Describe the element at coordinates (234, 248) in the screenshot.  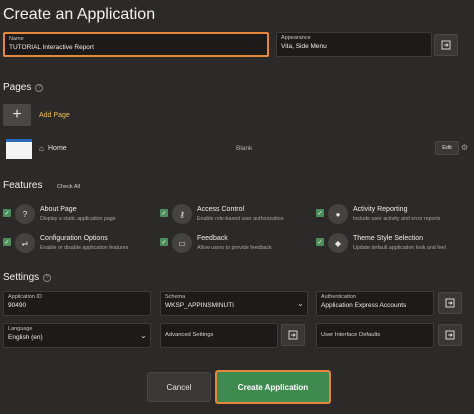
I see `feature-desc: Allow users to provide feedback` at that location.